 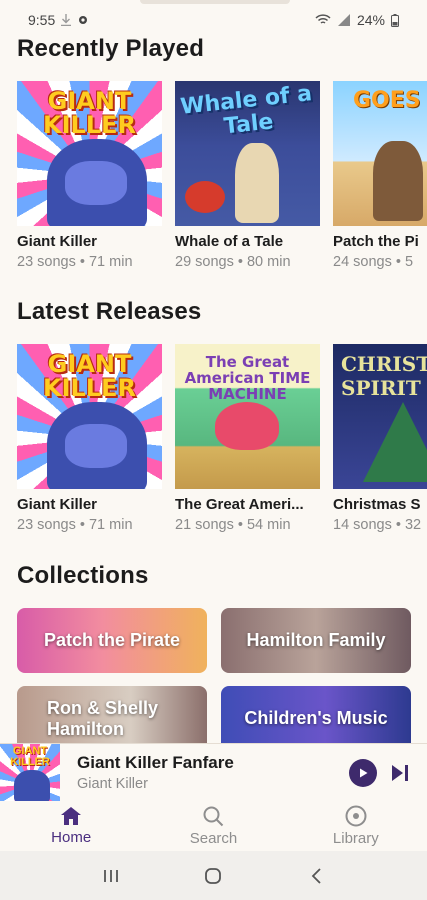 What do you see at coordinates (30, 772) in the screenshot?
I see `now-playing-art: GIANT KILLER` at bounding box center [30, 772].